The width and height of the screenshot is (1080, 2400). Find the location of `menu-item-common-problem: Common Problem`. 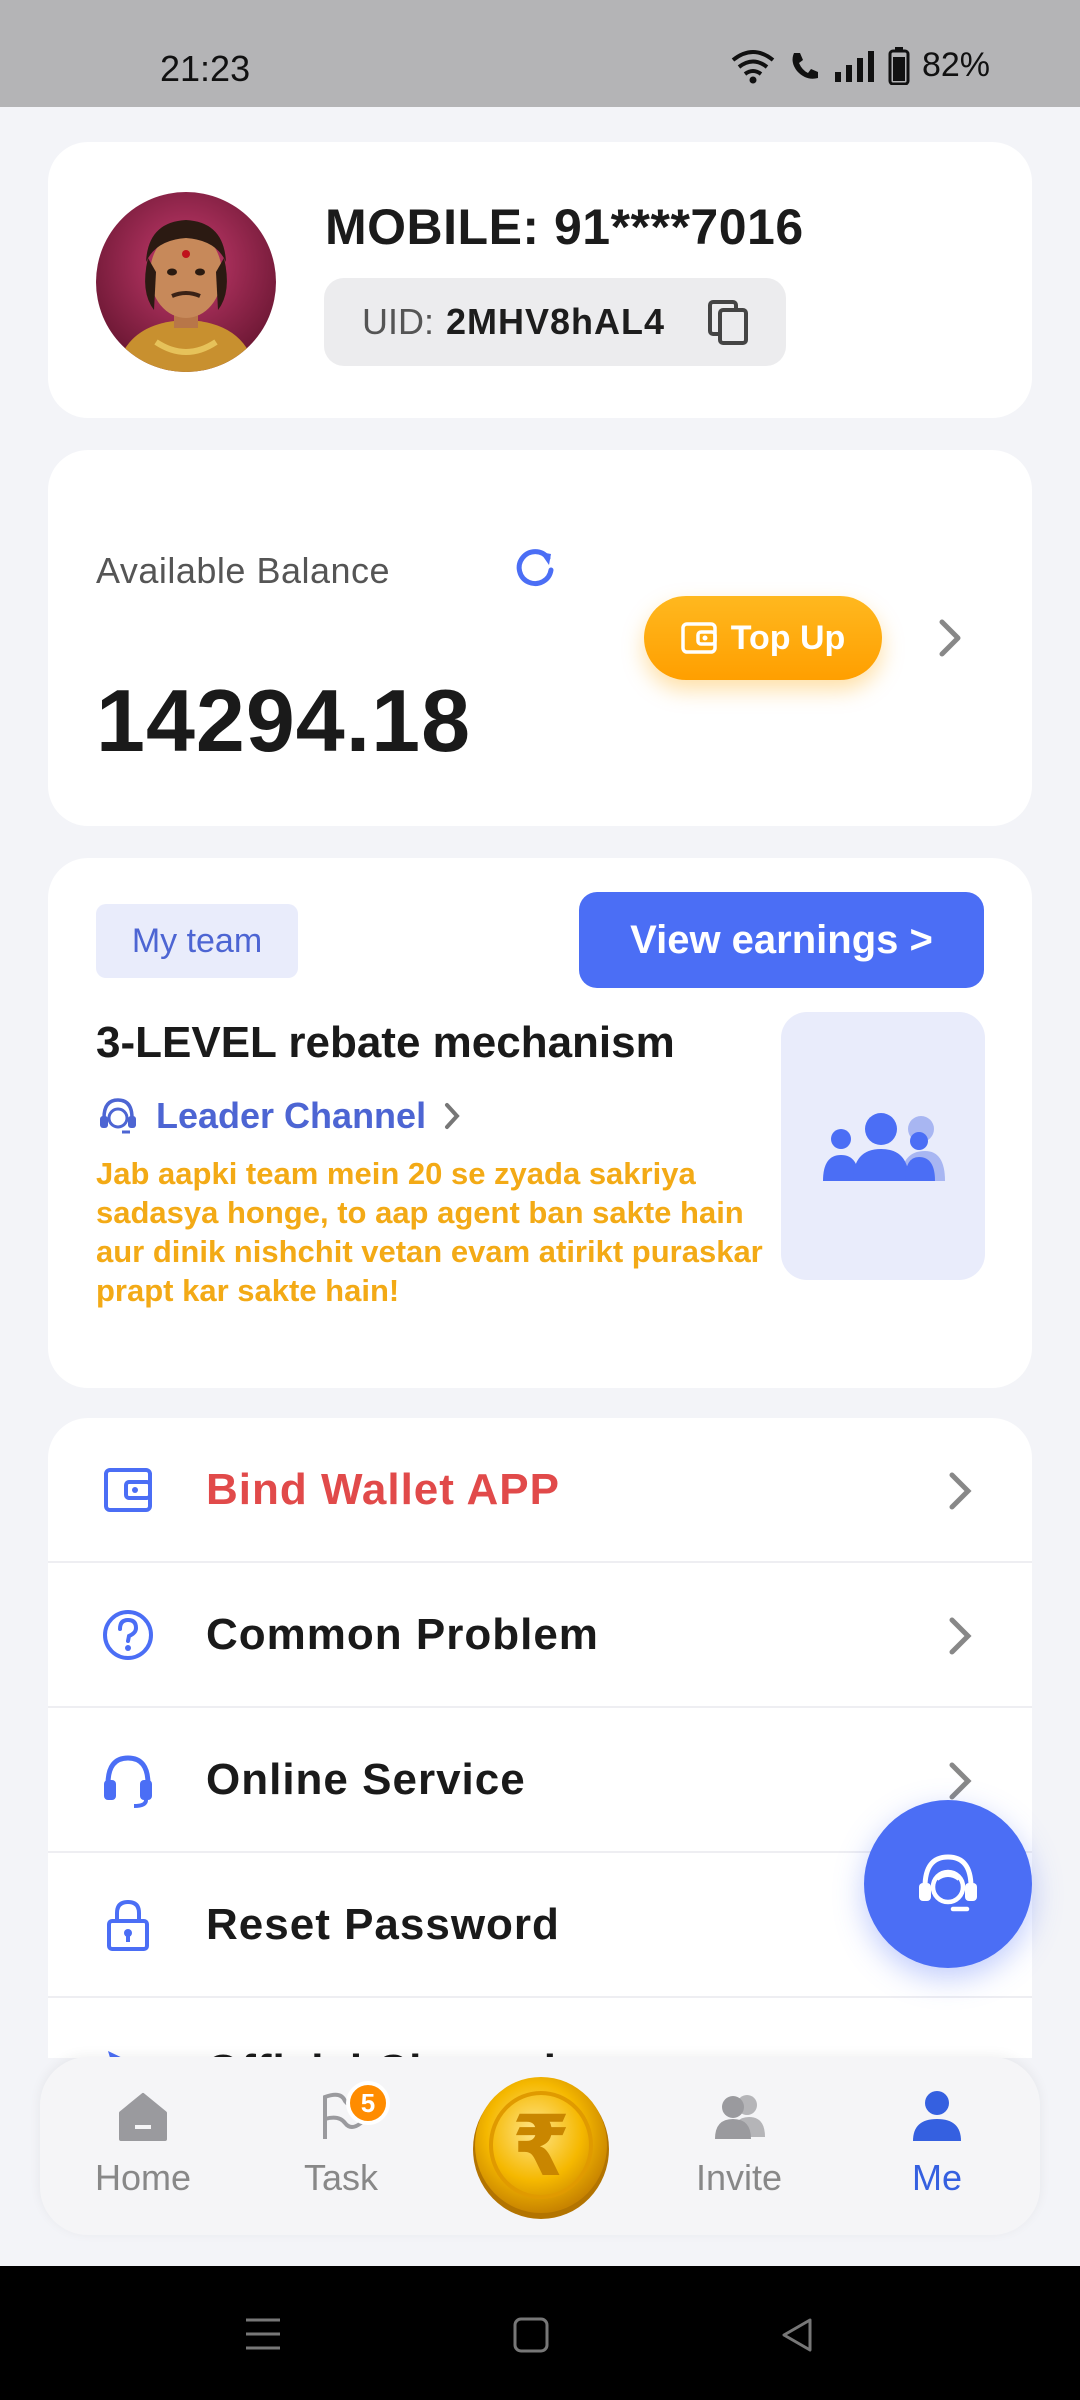

menu-item-common-problem: Common Problem is located at coordinates (540, 1635).